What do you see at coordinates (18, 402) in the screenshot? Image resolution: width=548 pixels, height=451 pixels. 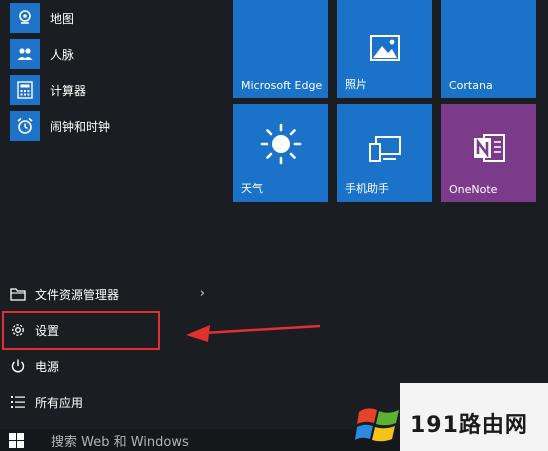 I see `list-icon` at bounding box center [18, 402].